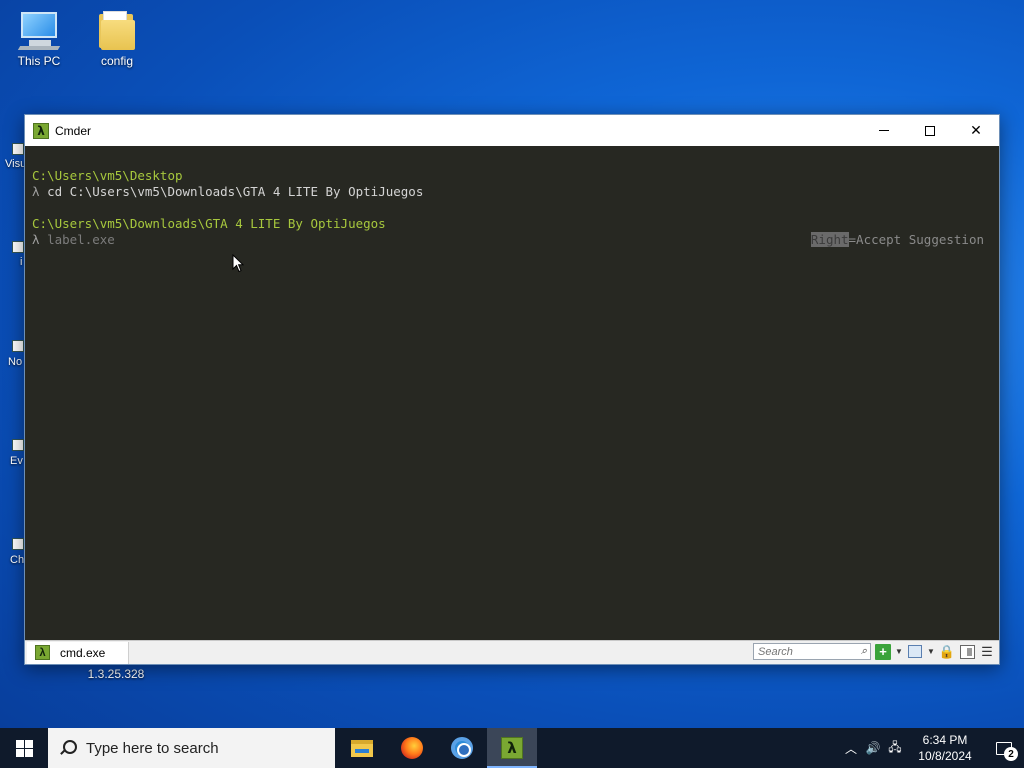  I want to click on tab-label: cmd.exe, so click(83, 652).